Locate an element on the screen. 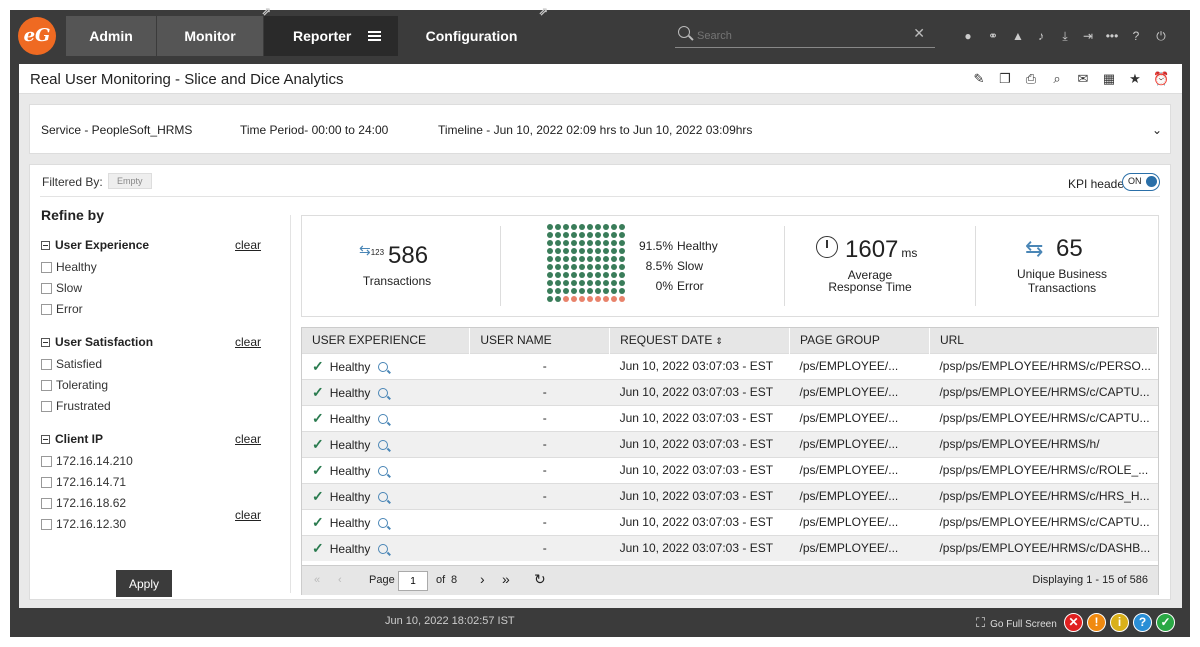 This screenshot has height=647, width=1200. next-page-icon: › is located at coordinates (482, 579).